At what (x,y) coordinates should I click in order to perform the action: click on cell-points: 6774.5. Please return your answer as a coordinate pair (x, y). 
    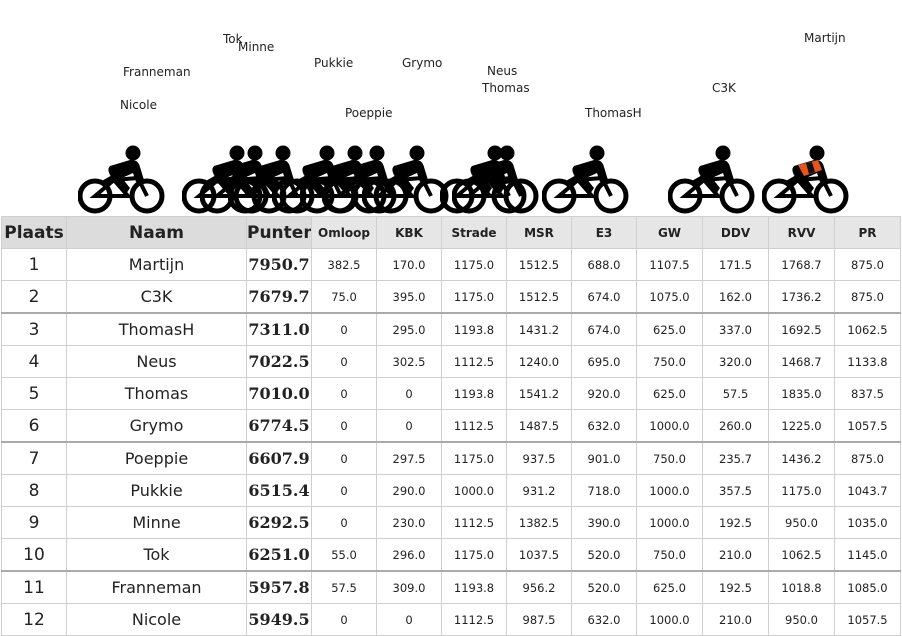
    Looking at the image, I should click on (279, 426).